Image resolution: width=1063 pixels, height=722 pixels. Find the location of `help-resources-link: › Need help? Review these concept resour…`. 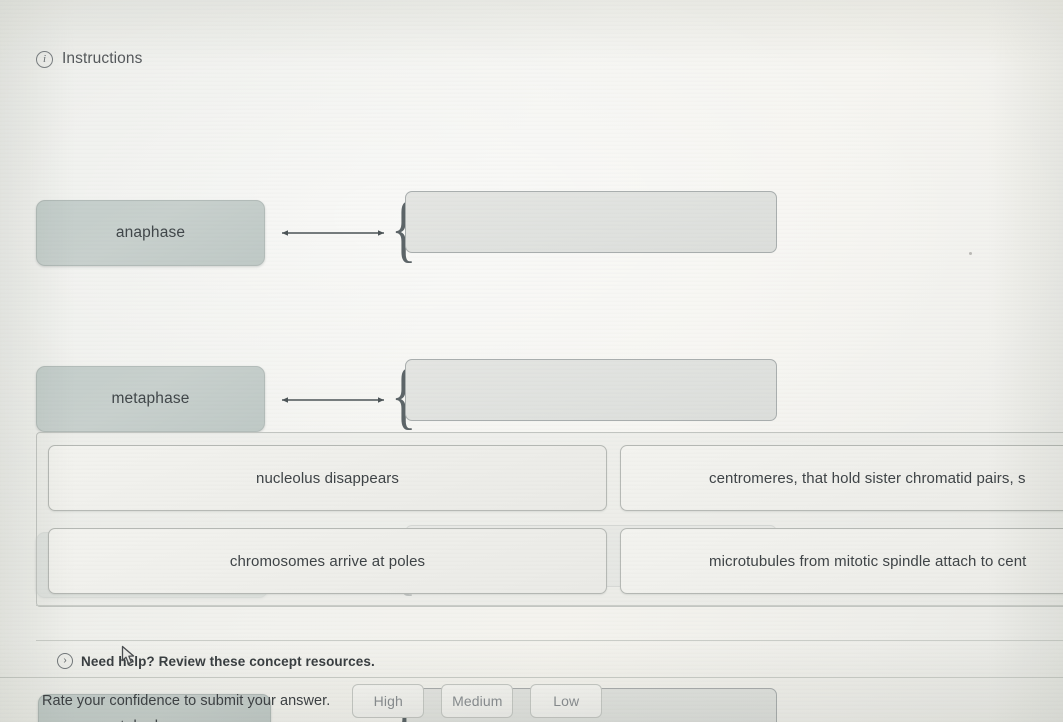

help-resources-link: › Need help? Review these concept resour… is located at coordinates (216, 661).